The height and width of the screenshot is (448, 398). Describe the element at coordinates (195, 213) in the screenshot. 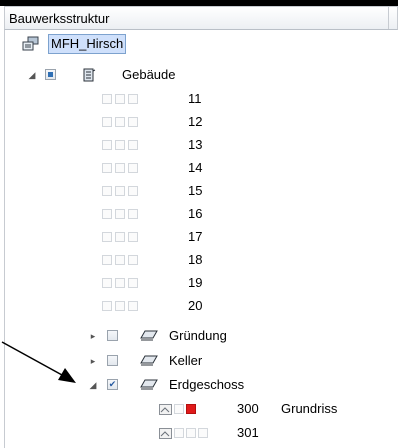

I see `floor-label: 16` at that location.